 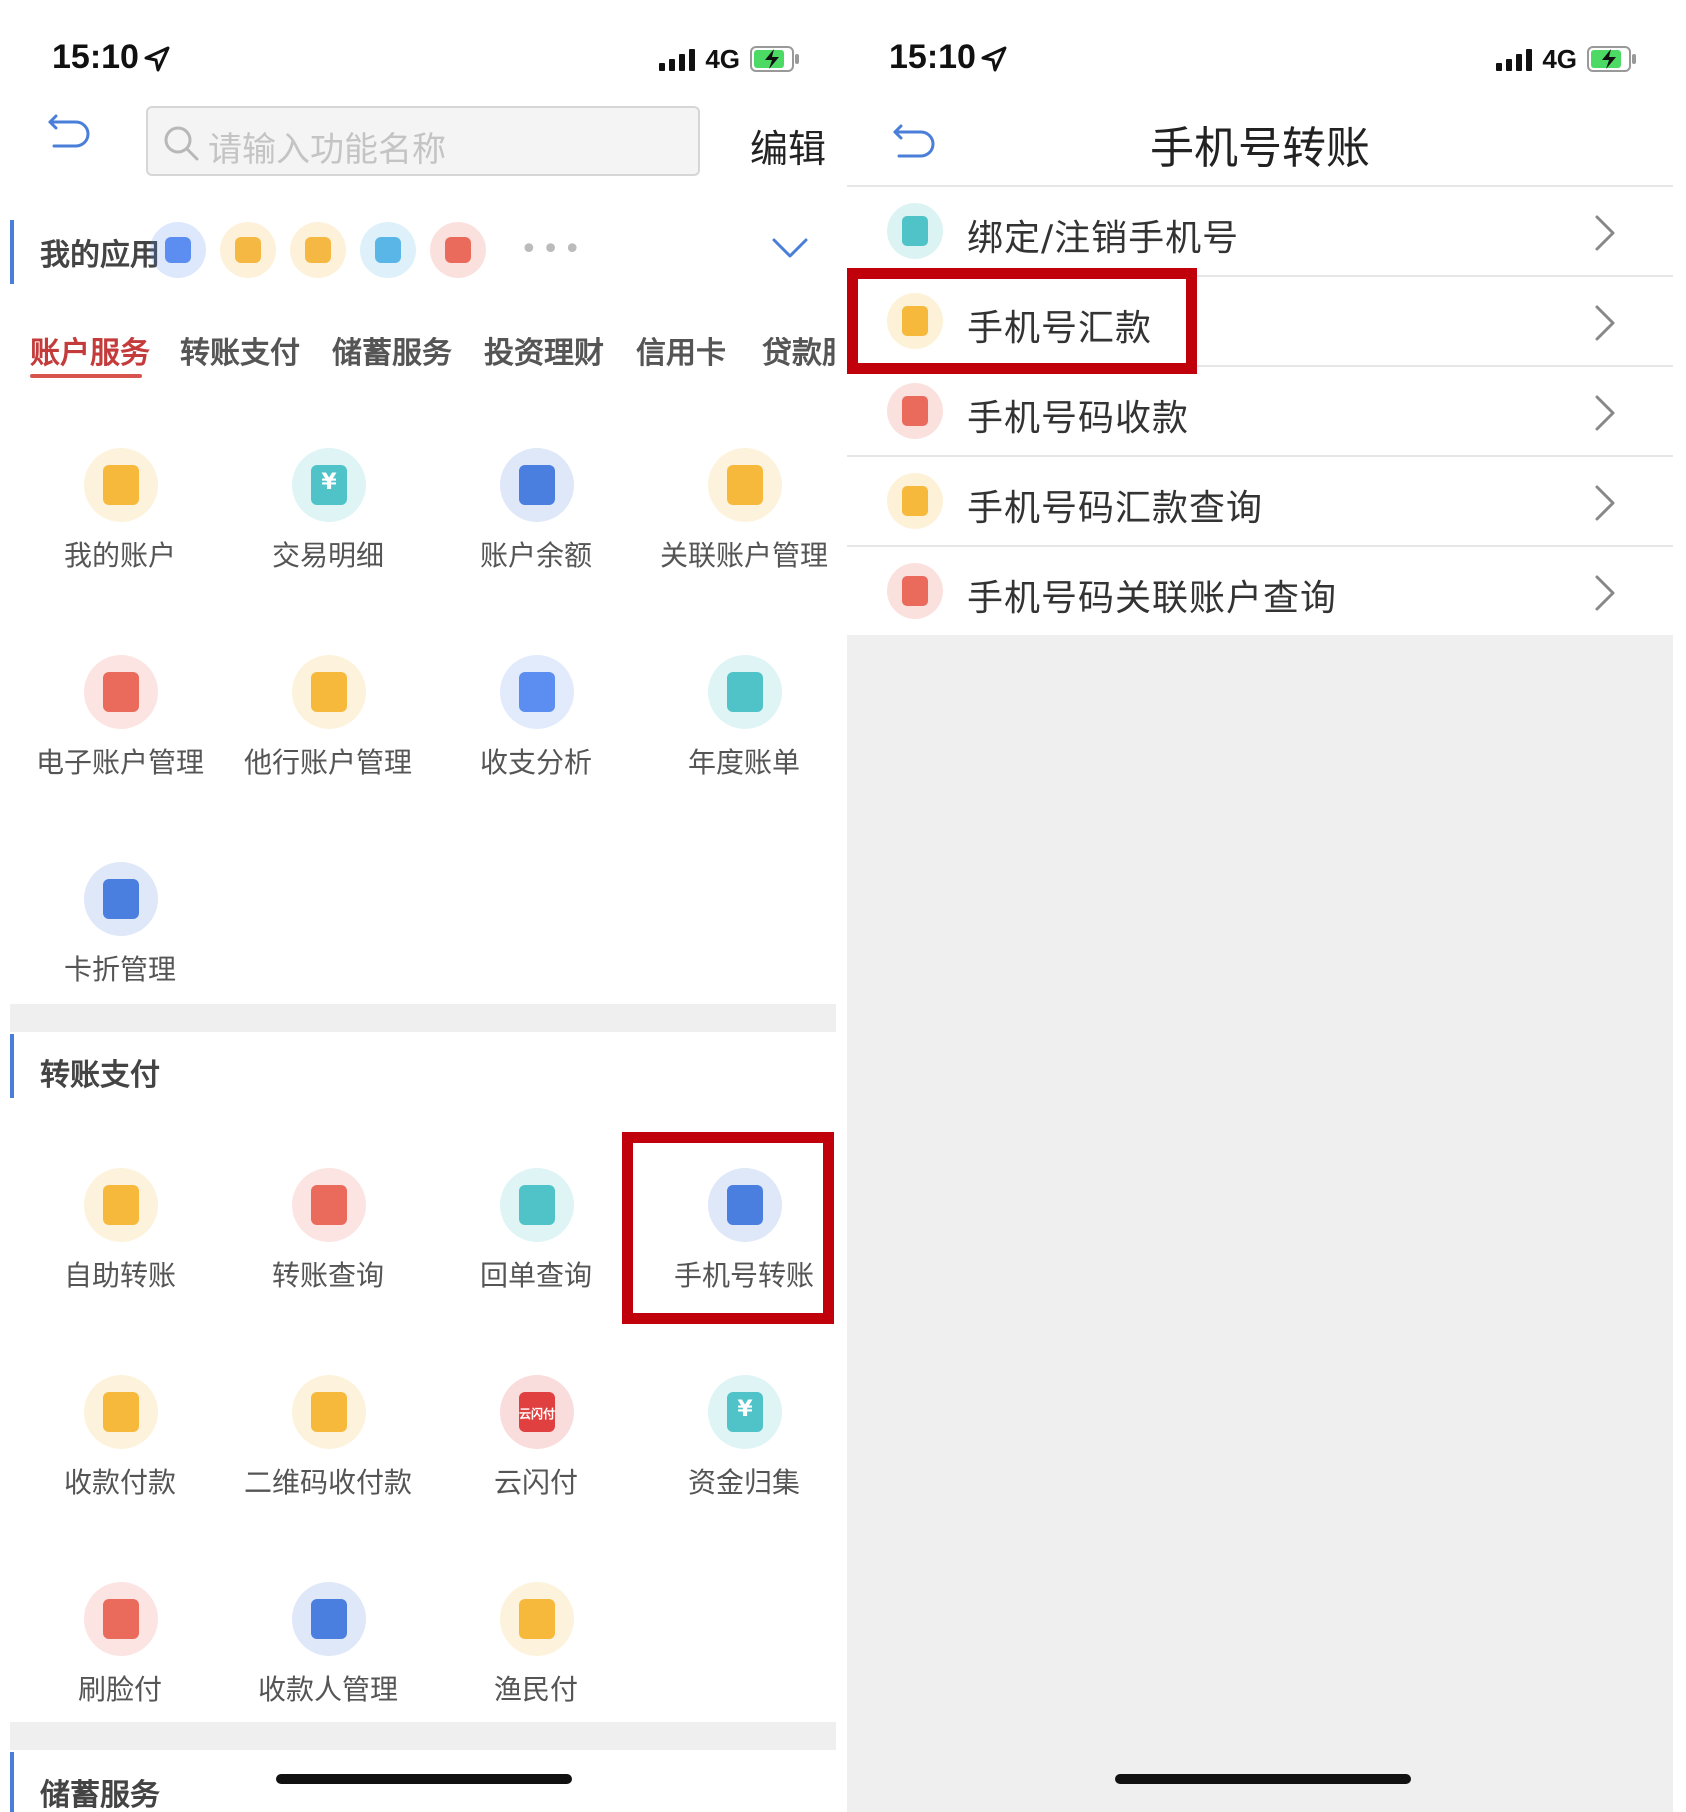 I want to click on grid-item-self-transfer: 自助转账, so click(x=120, y=1238).